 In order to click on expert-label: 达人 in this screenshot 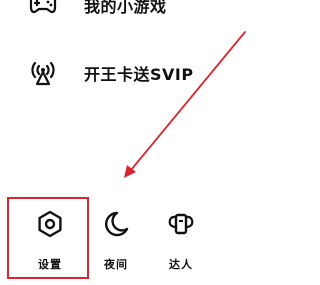, I will do `click(181, 264)`.